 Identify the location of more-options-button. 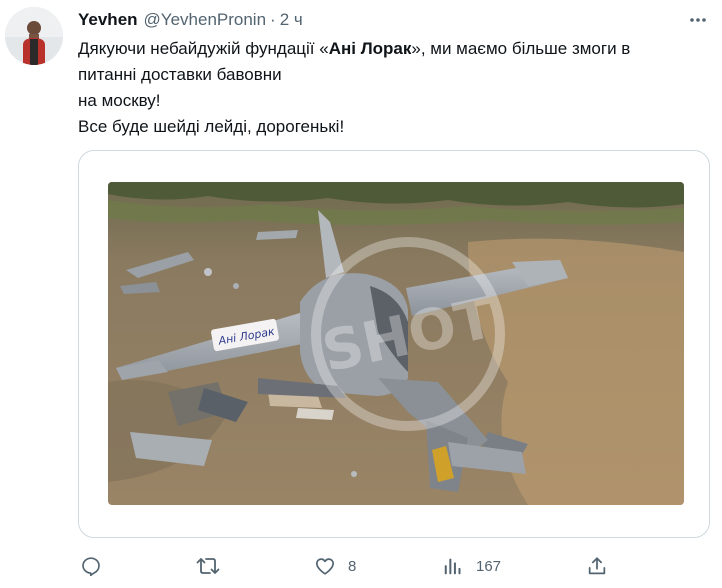
(698, 20).